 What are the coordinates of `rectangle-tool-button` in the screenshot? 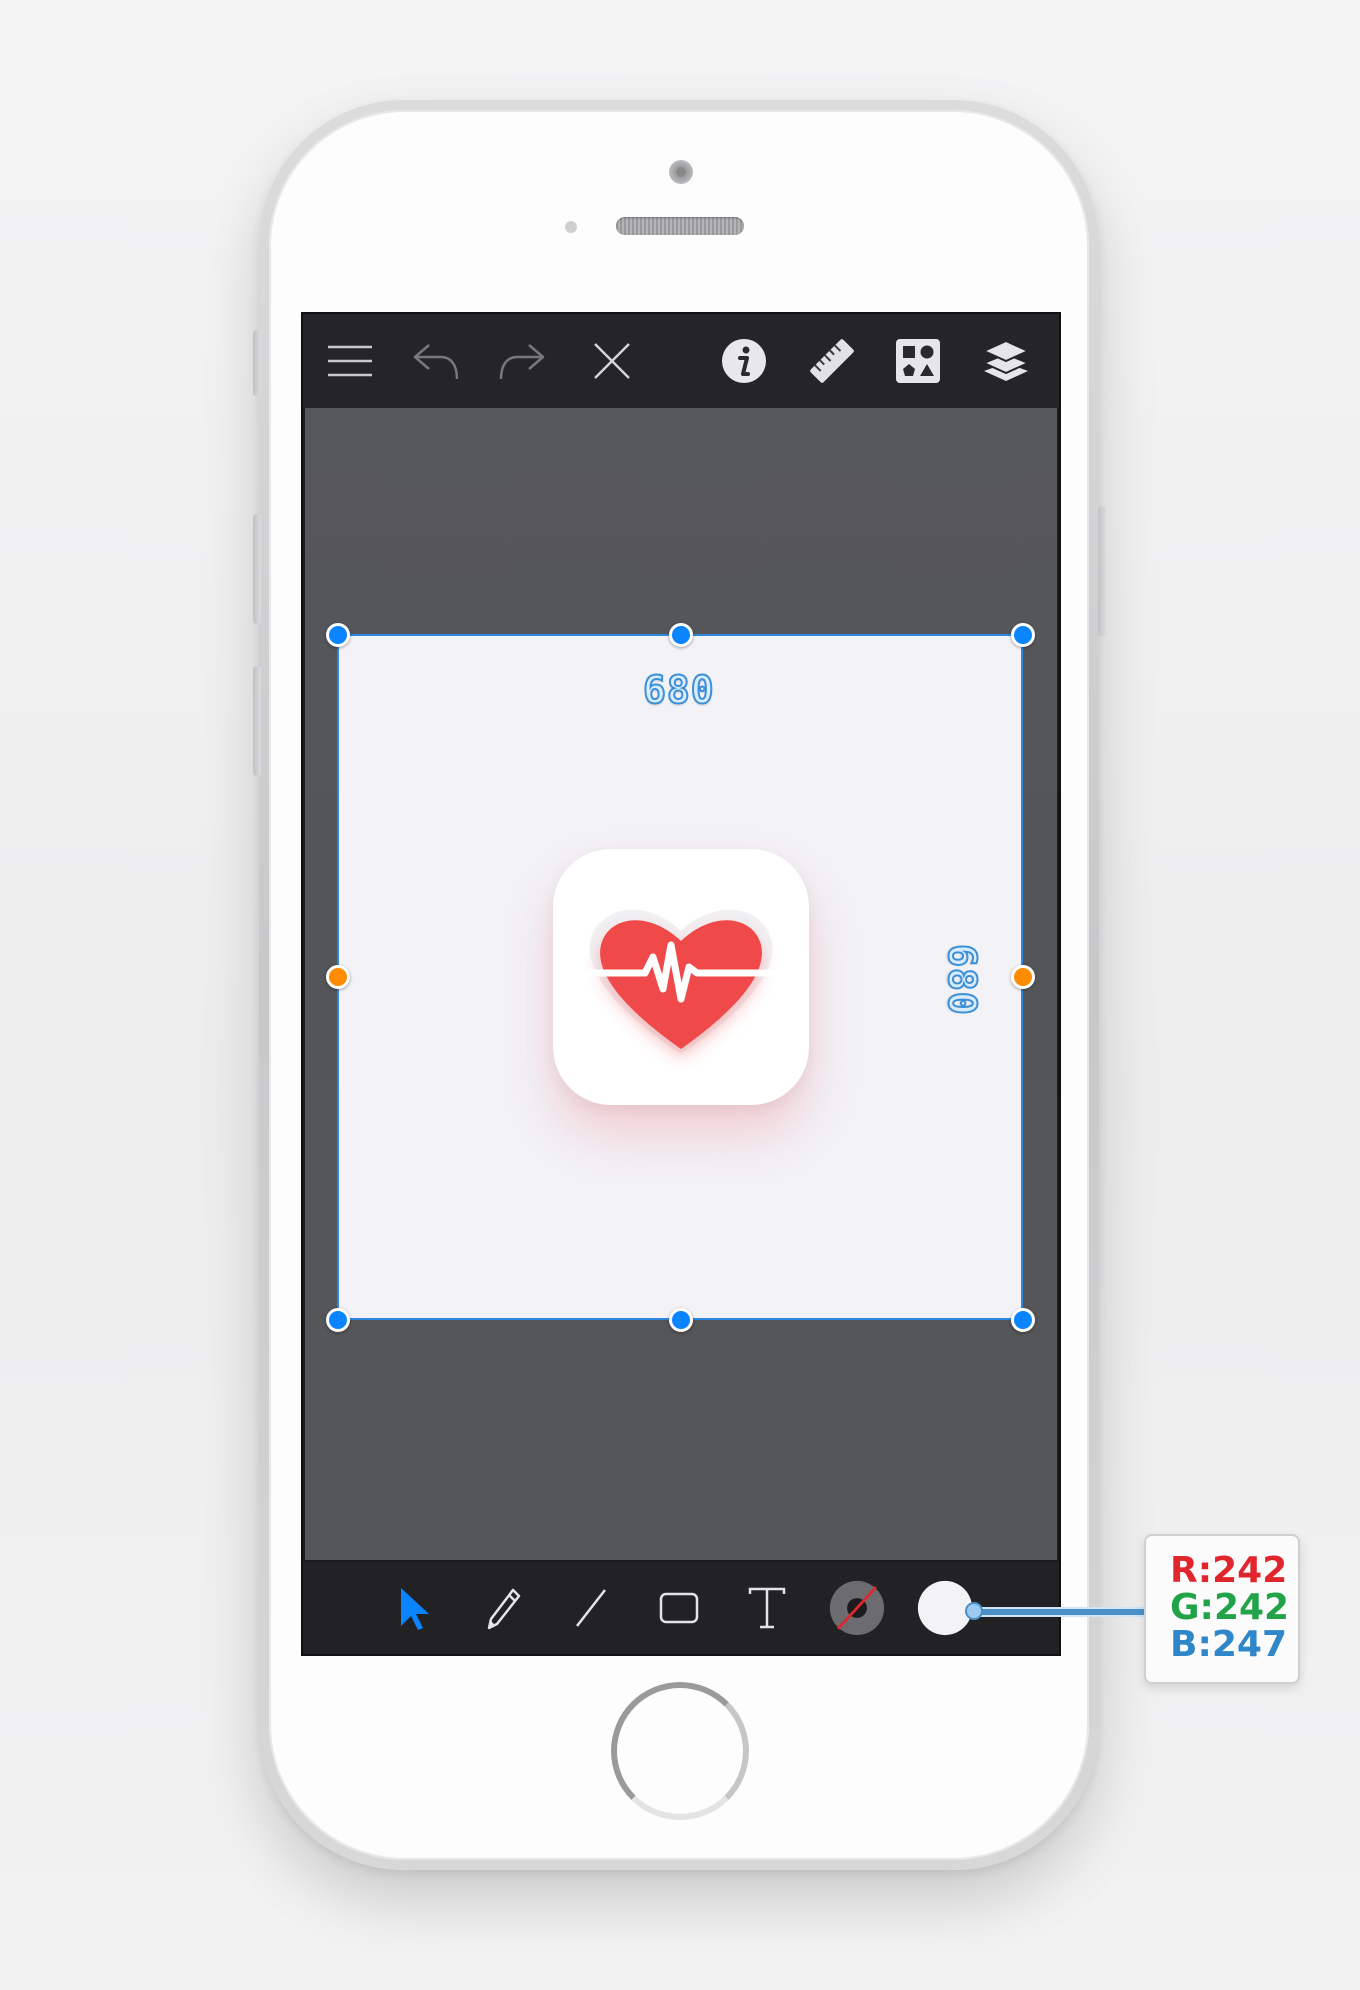 It's located at (679, 1608).